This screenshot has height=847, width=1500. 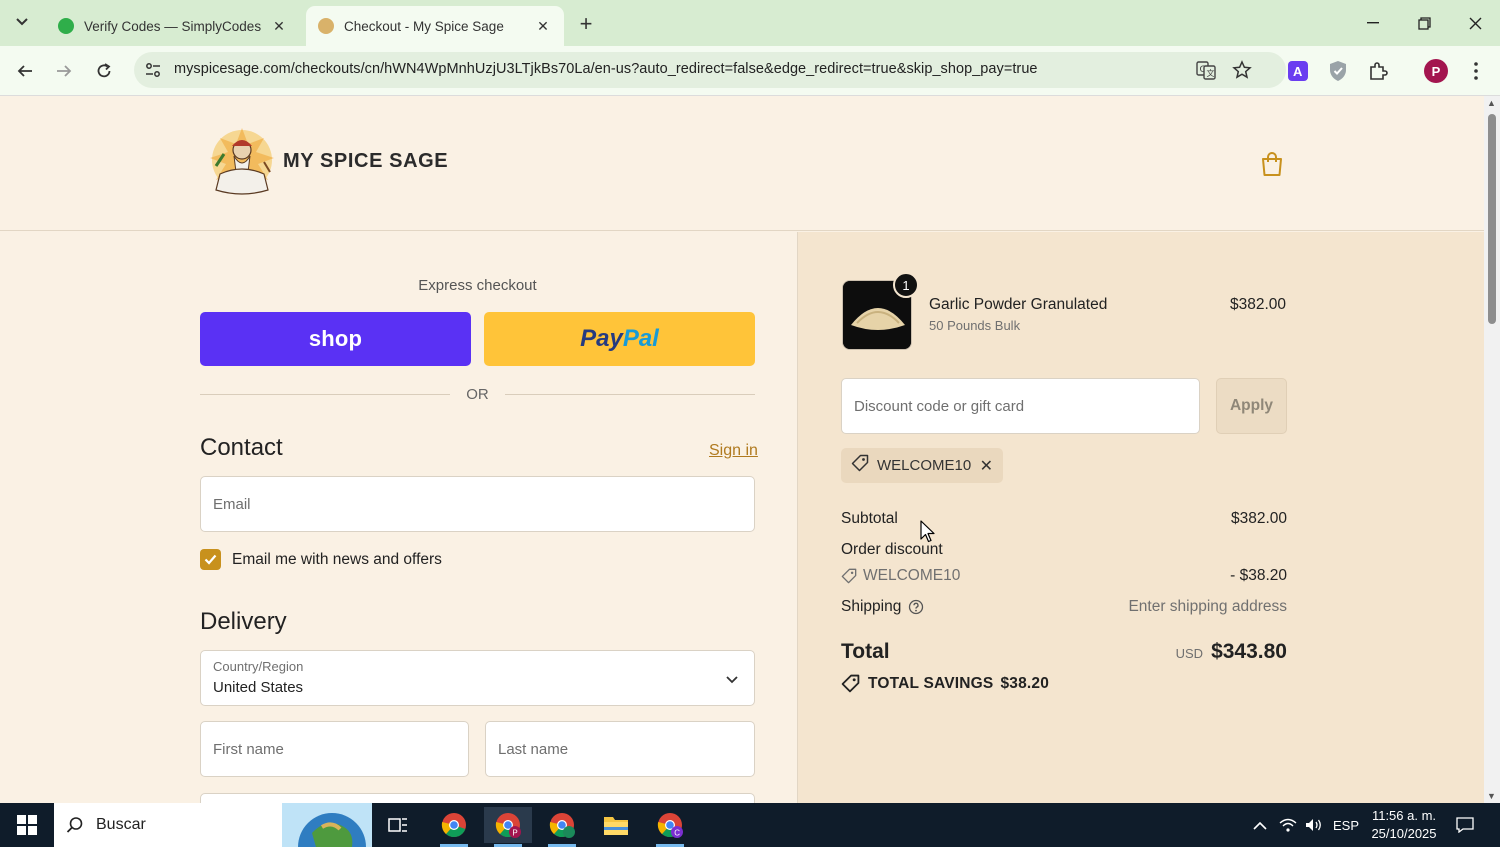 What do you see at coordinates (213, 825) in the screenshot?
I see `taskbar-search-box: Buscar` at bounding box center [213, 825].